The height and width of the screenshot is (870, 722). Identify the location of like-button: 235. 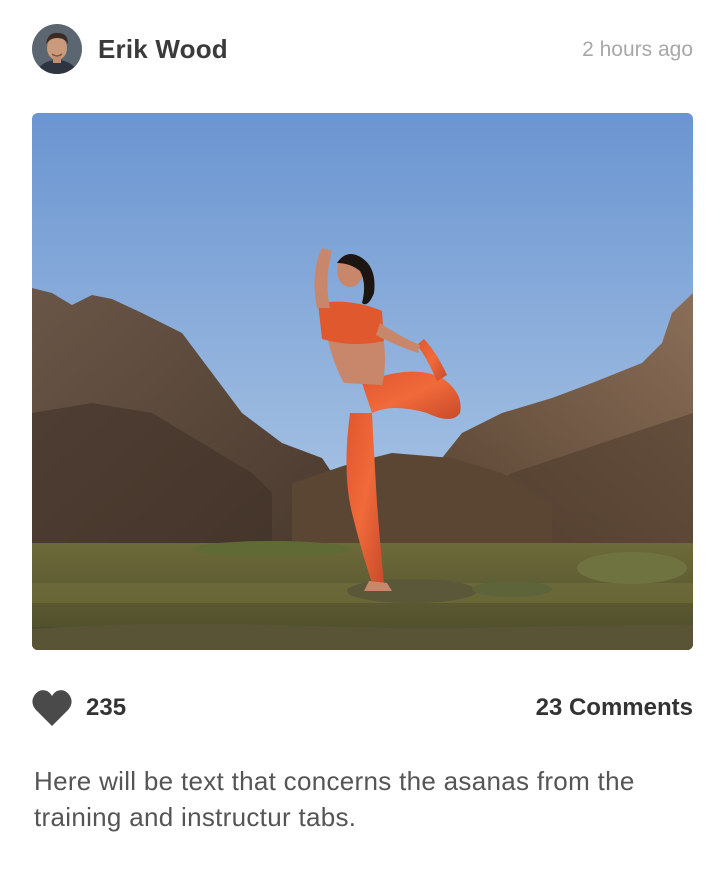
(79, 708).